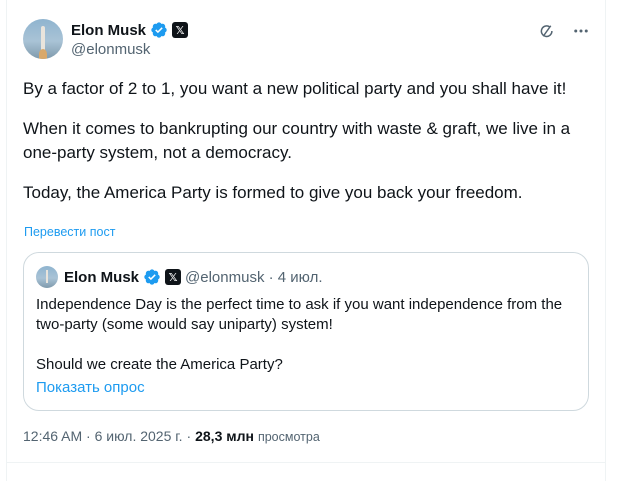  Describe the element at coordinates (180, 30) in the screenshot. I see `x-affiliate-badge-icon: 𝕏` at that location.